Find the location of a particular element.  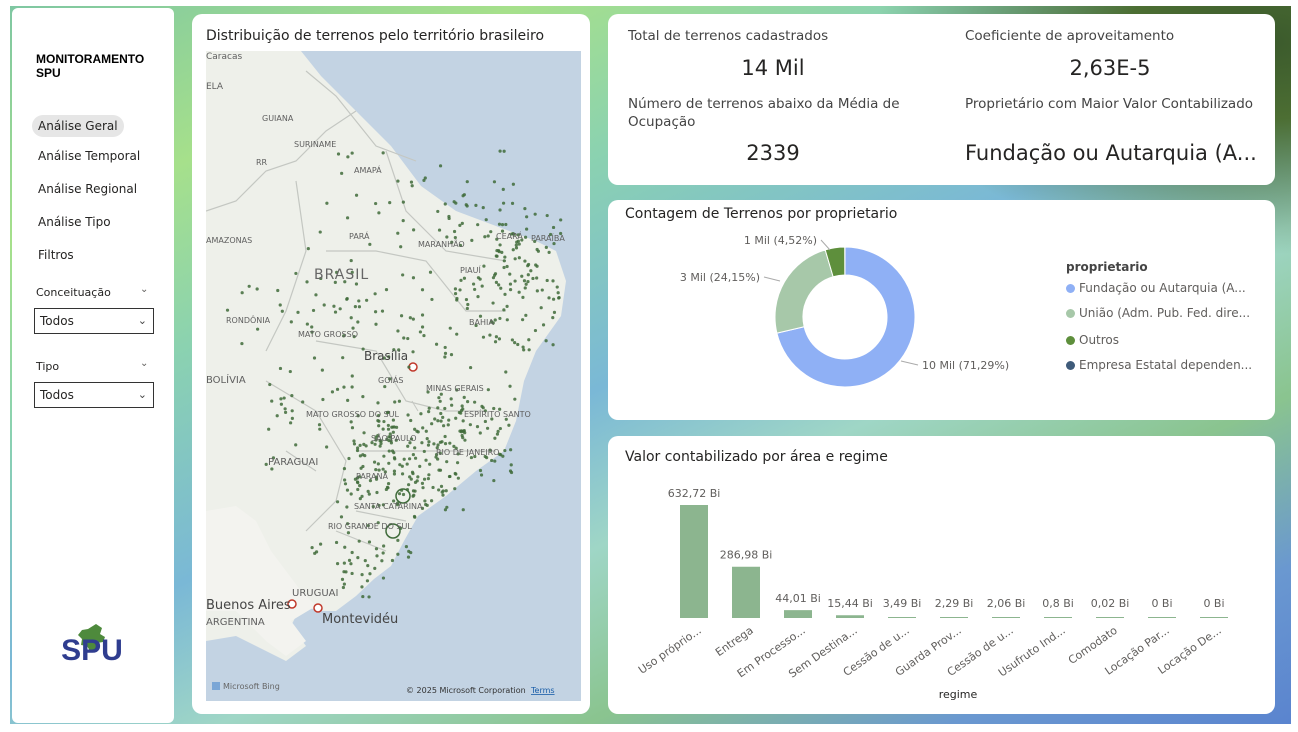

nav-analise-temporal: Análise Temporal is located at coordinates (89, 156).